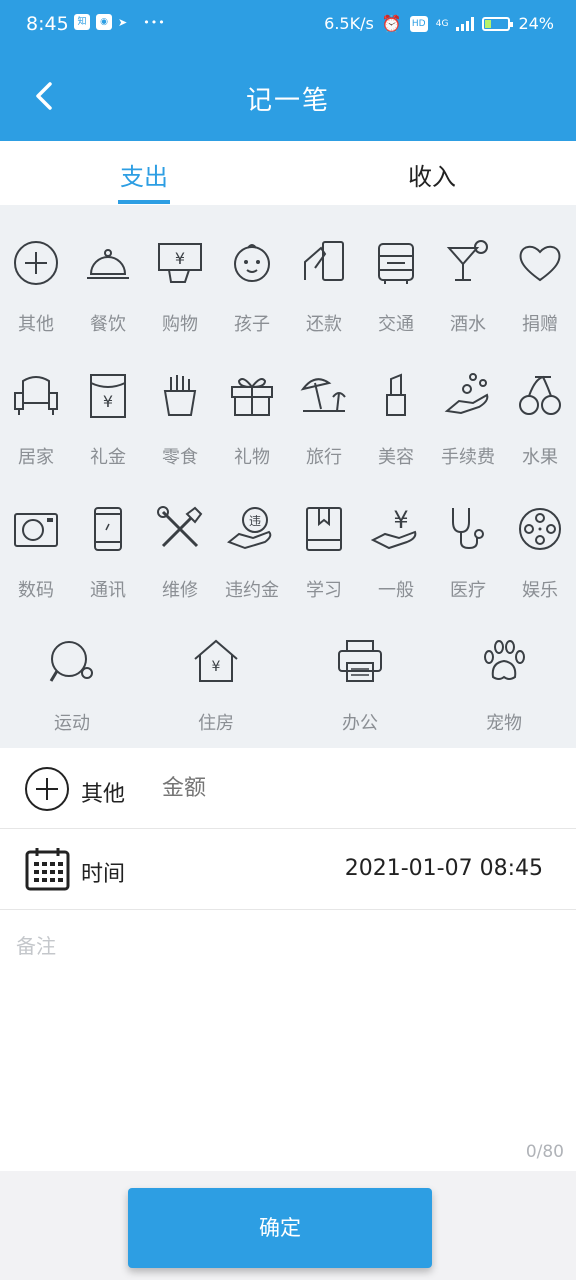 Image resolution: width=576 pixels, height=1280 pixels. Describe the element at coordinates (324, 287) in the screenshot. I see `category-repay: 还款` at that location.